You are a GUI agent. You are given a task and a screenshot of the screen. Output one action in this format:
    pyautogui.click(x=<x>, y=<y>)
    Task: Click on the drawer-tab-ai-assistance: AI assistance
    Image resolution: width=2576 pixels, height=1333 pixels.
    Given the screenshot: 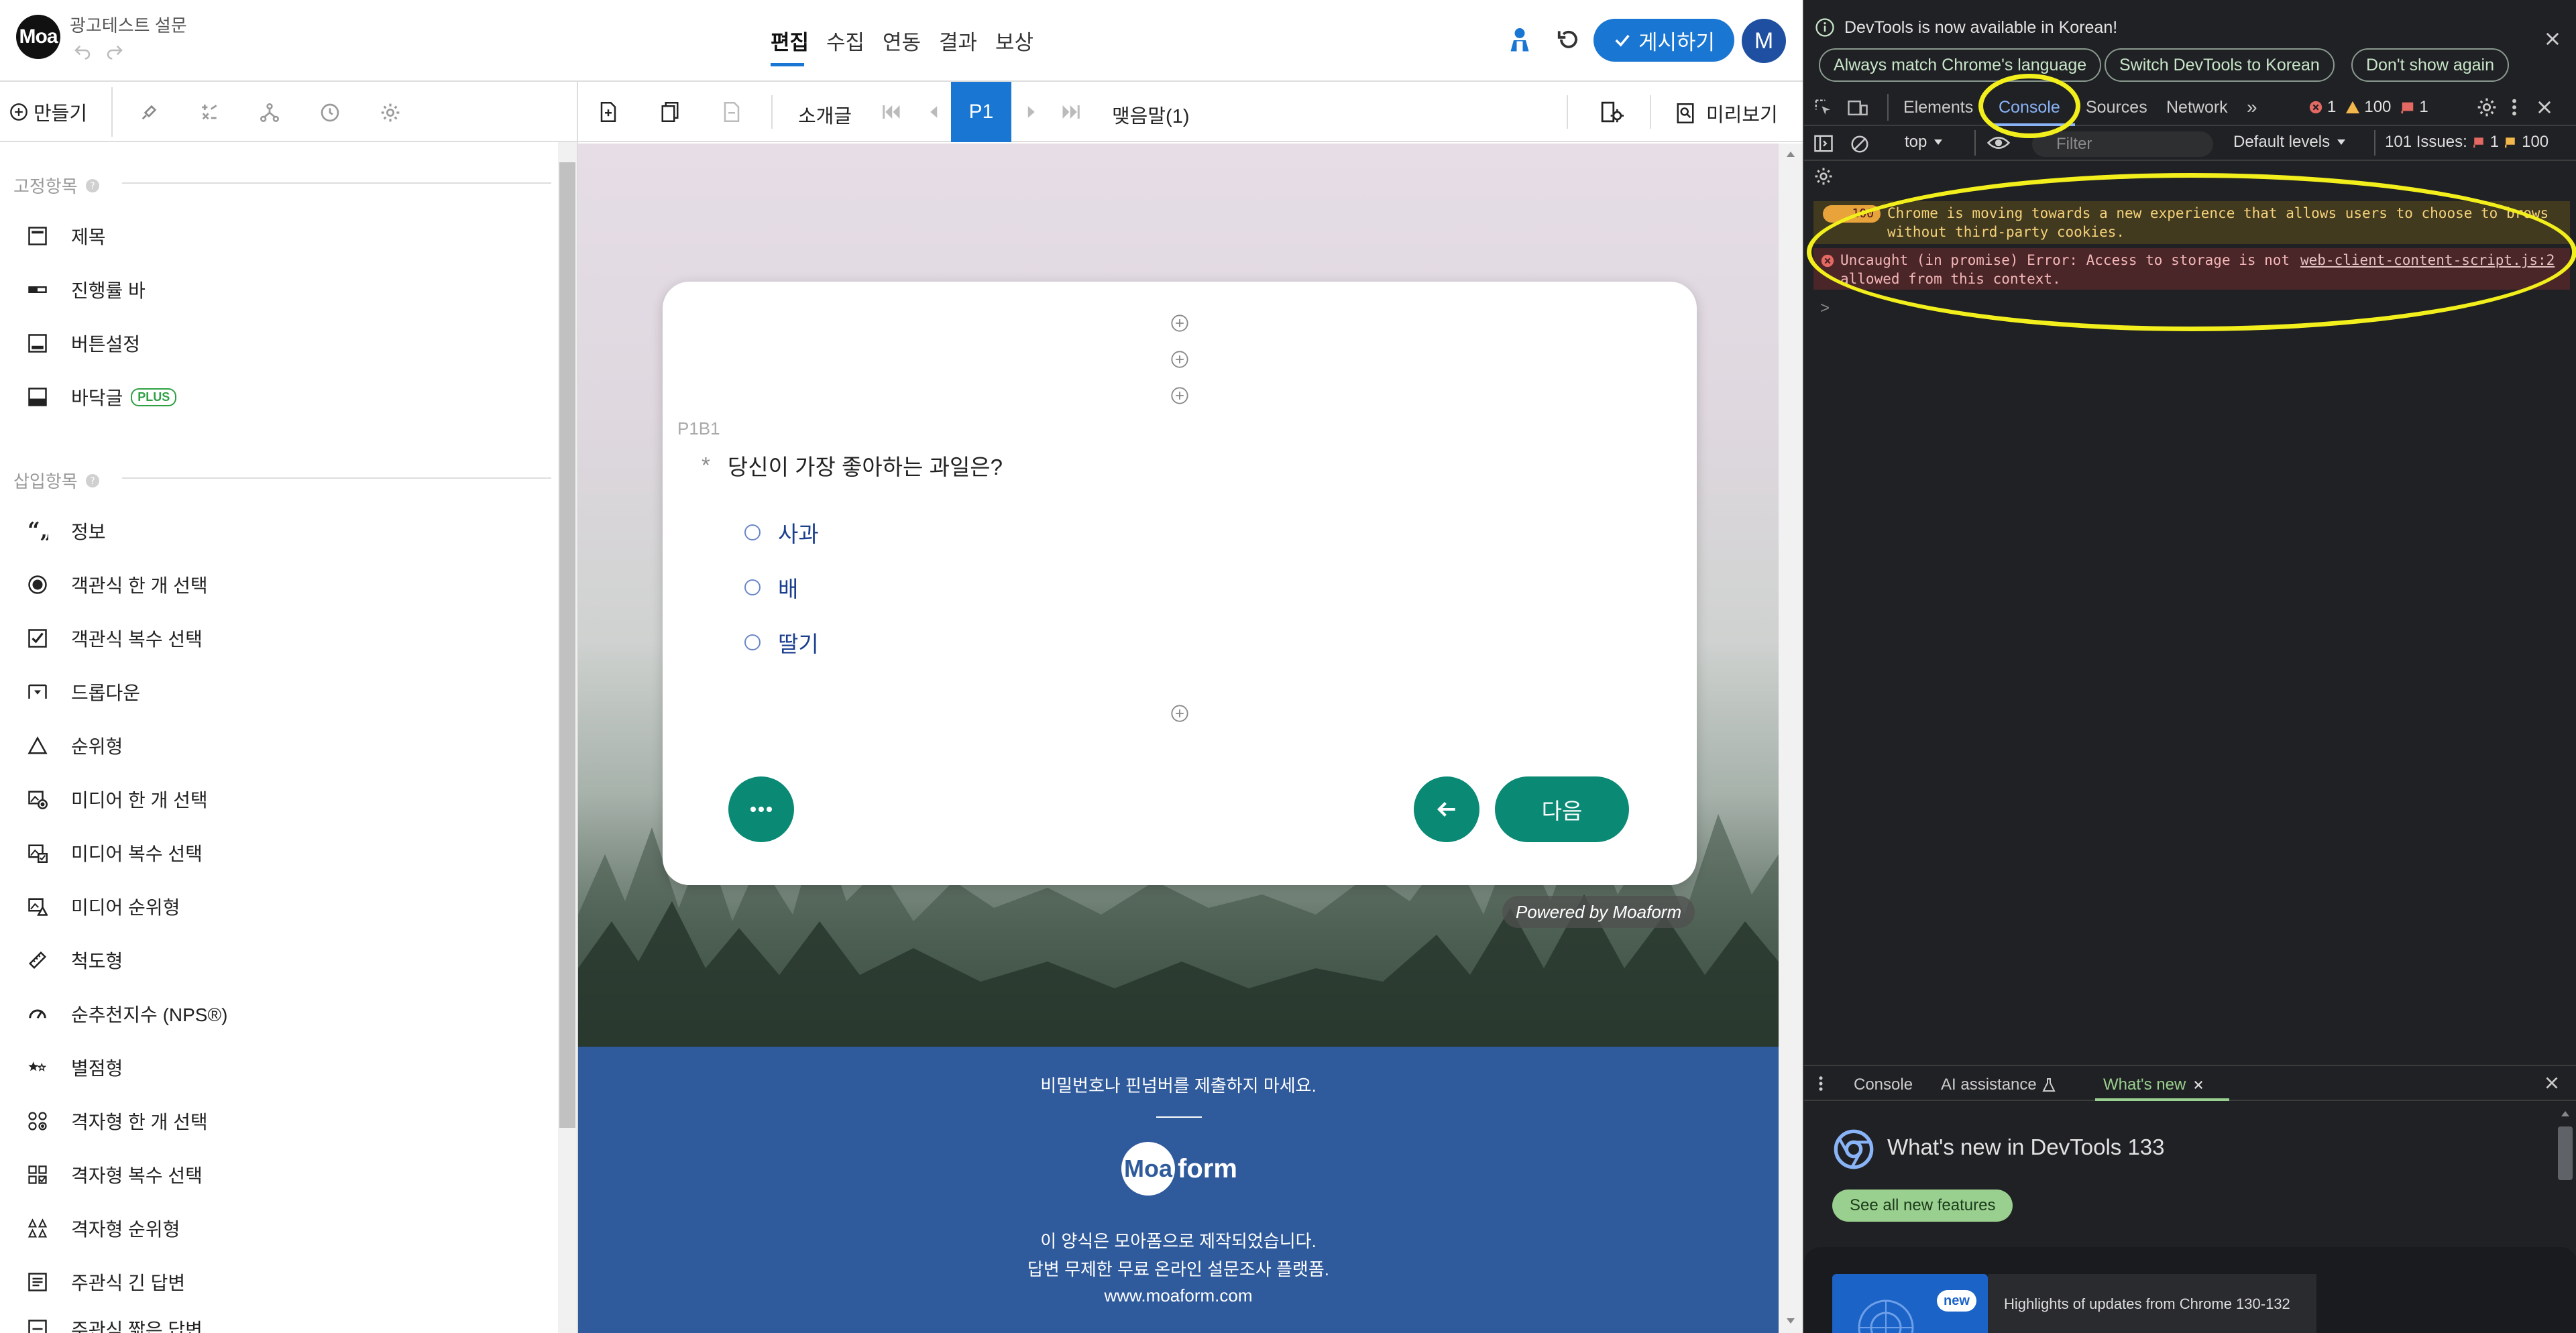 What is the action you would take?
    pyautogui.click(x=1998, y=1085)
    